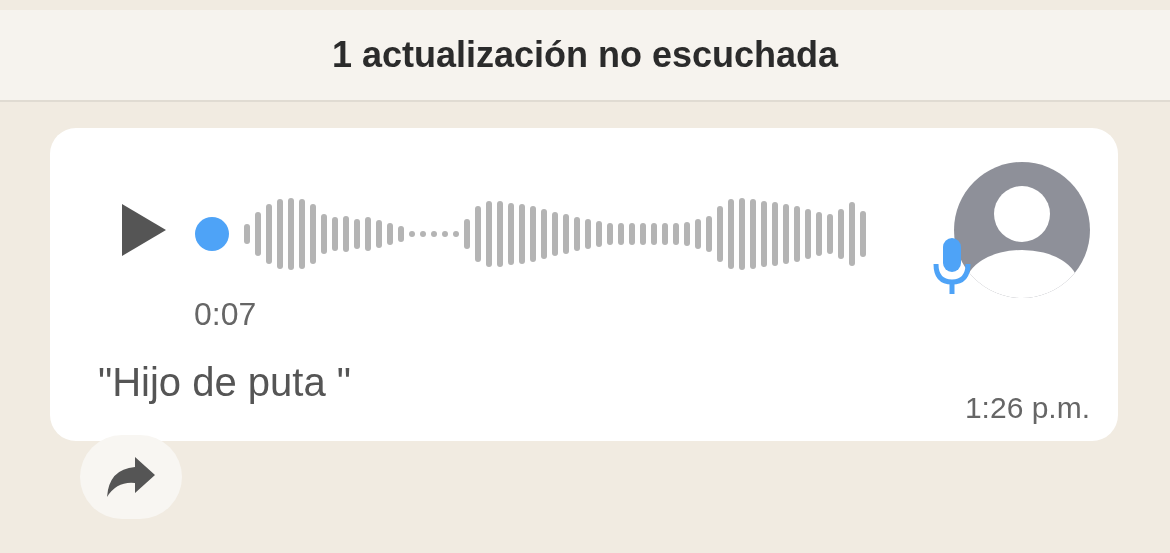 Image resolution: width=1170 pixels, height=553 pixels. What do you see at coordinates (952, 266) in the screenshot?
I see `microphone-icon` at bounding box center [952, 266].